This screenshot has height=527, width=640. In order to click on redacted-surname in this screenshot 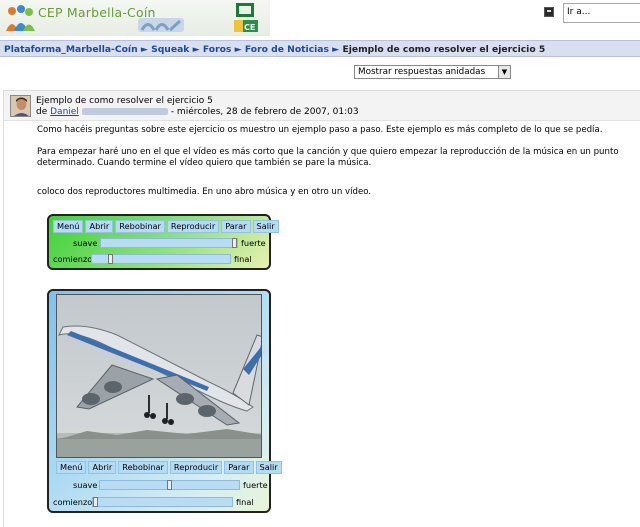, I will do `click(124, 111)`.